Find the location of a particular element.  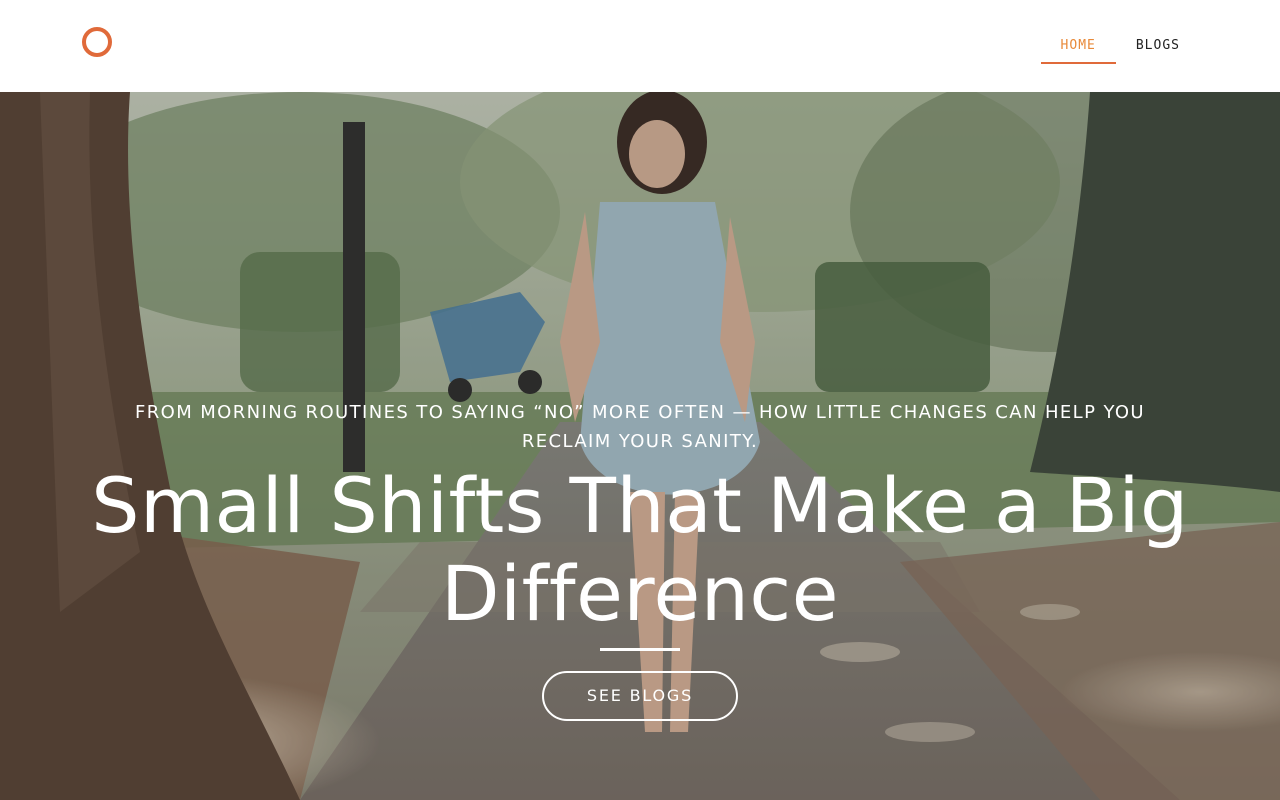

main-nav: HOME BLOGS is located at coordinates (1120, 46).